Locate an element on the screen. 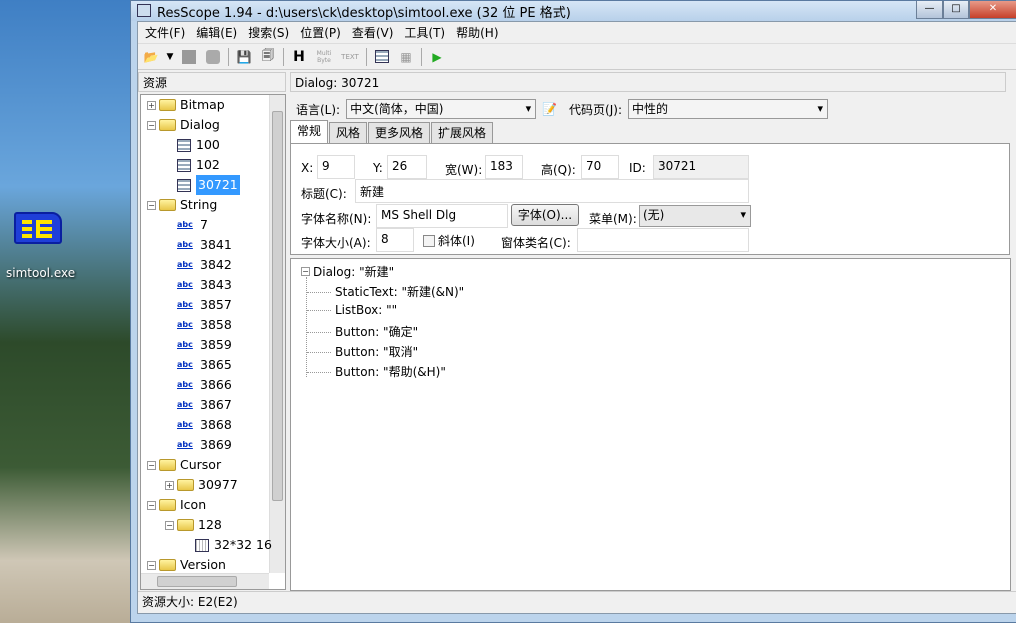 The height and width of the screenshot is (623, 1016). menu-item: 查看(V) is located at coordinates (373, 32).